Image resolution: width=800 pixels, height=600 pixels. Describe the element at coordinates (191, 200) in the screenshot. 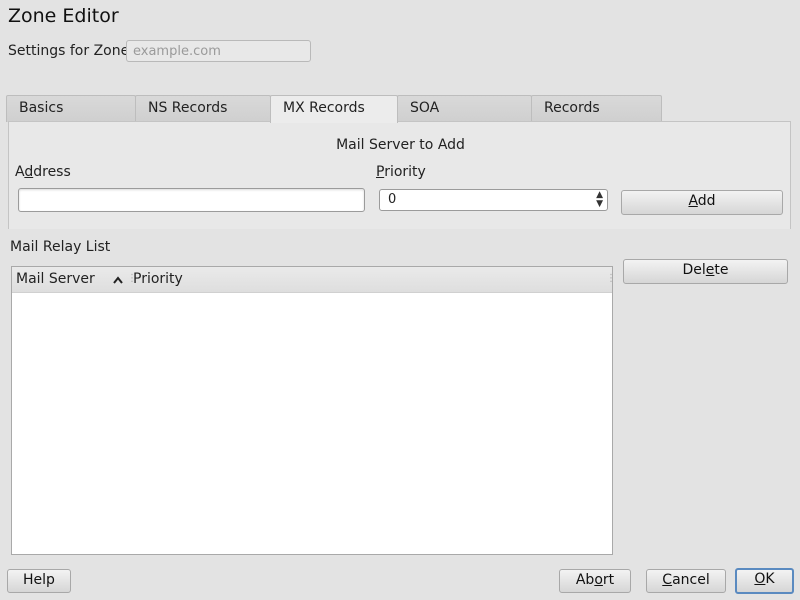

I see `address-input` at that location.